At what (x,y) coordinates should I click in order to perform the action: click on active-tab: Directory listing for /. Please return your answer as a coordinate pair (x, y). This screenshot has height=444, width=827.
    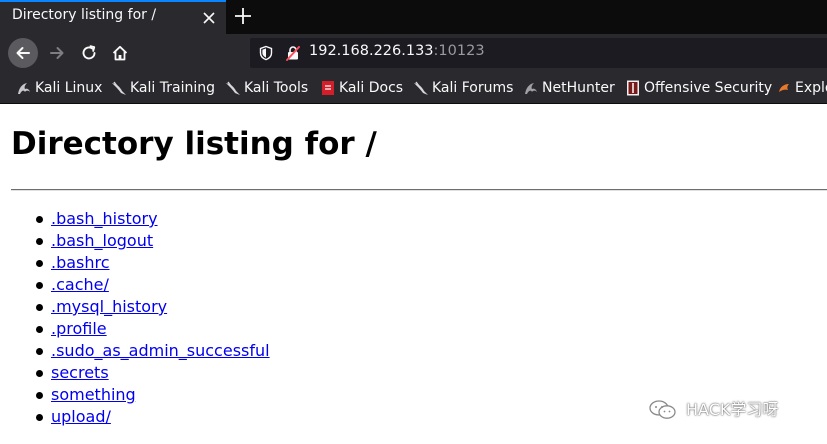
    Looking at the image, I should click on (113, 17).